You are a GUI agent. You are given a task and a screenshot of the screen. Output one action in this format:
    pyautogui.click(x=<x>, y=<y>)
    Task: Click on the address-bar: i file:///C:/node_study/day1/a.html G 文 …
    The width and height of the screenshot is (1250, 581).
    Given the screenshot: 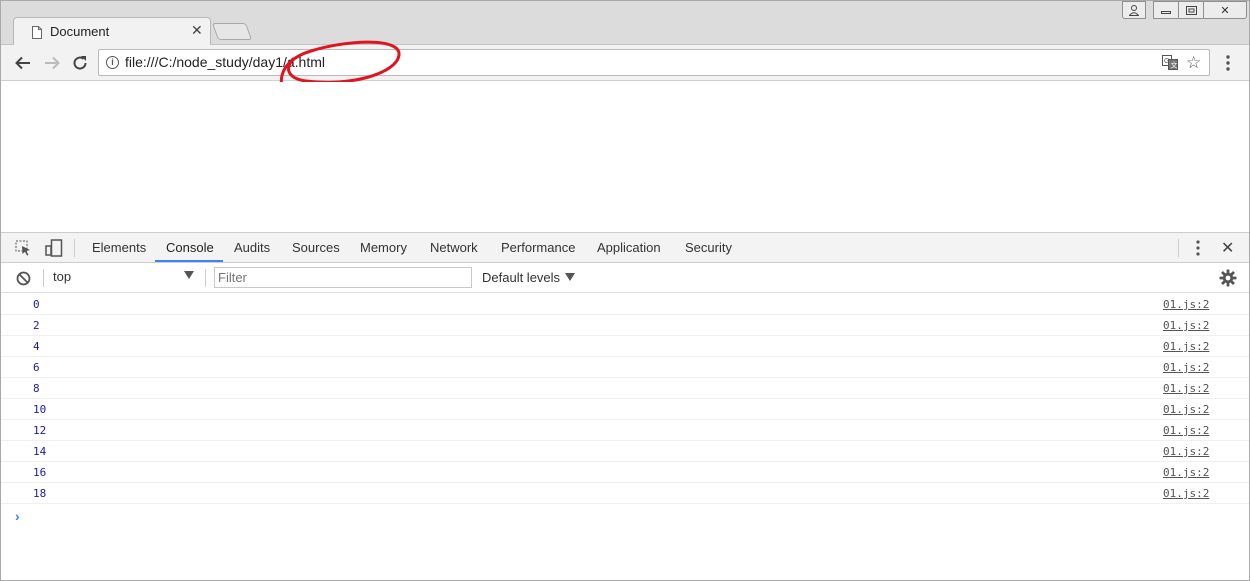 What is the action you would take?
    pyautogui.click(x=654, y=62)
    